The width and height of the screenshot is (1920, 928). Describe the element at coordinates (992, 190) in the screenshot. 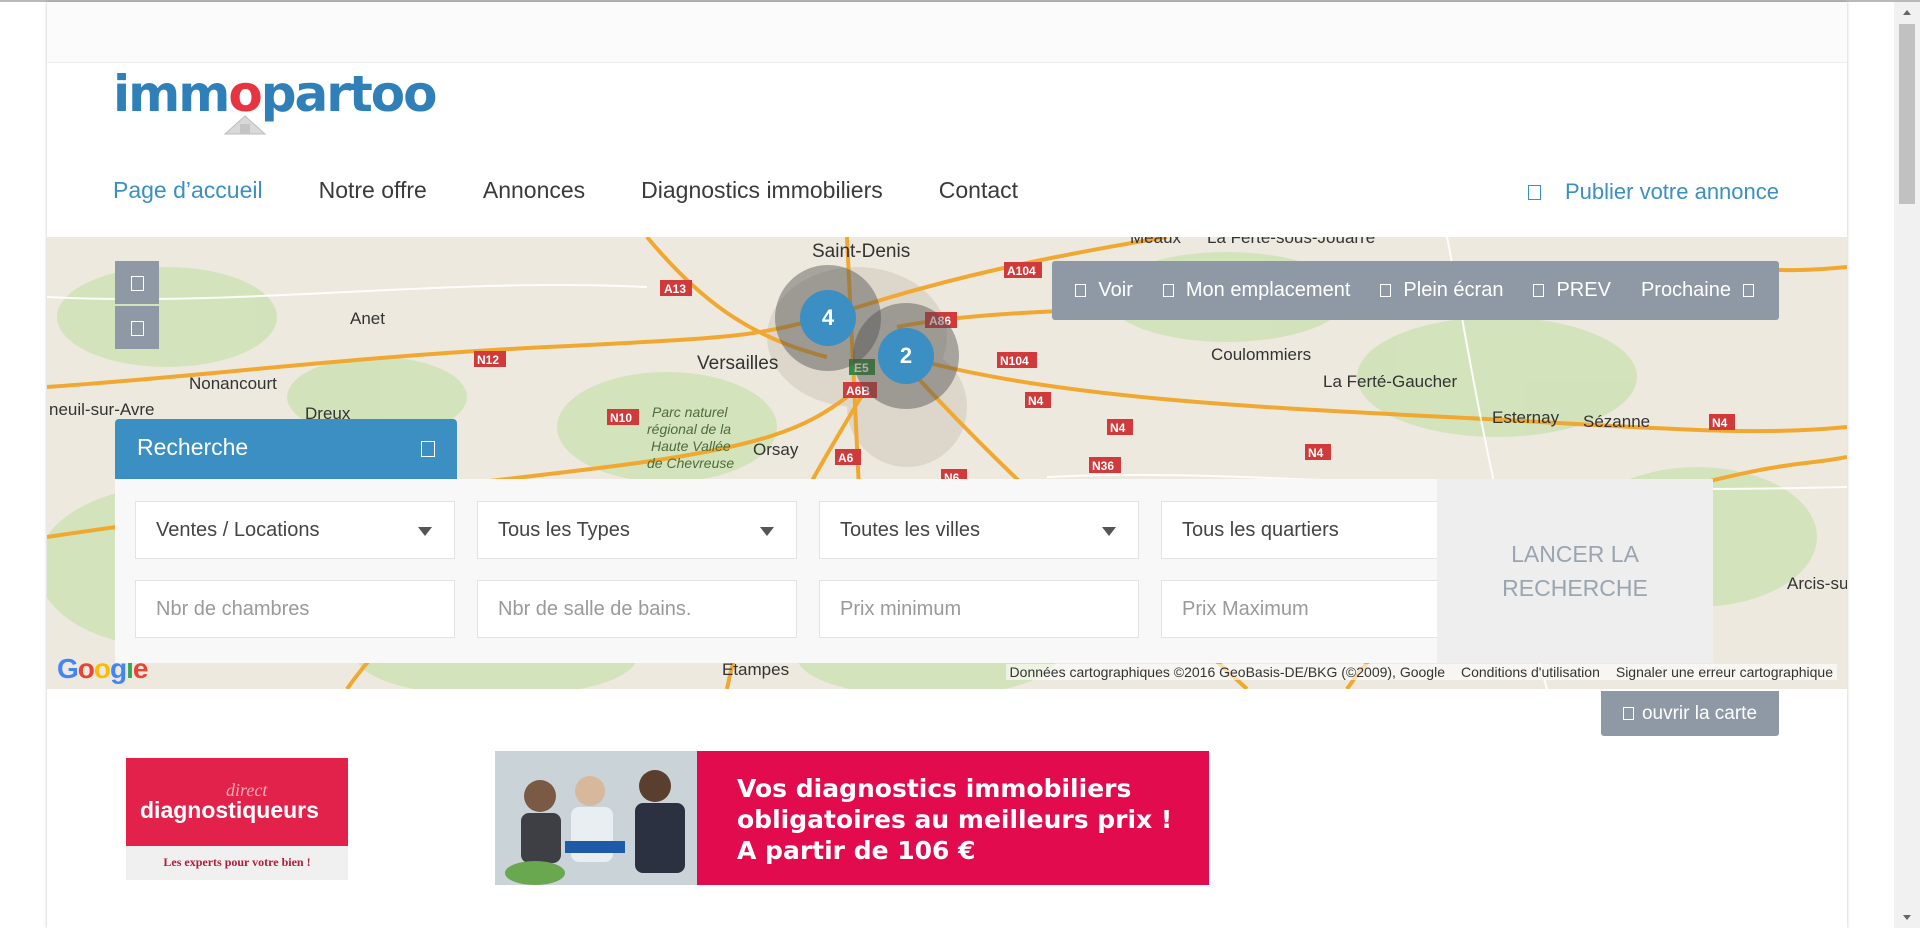

I see `nav-item-contact: Contact` at that location.